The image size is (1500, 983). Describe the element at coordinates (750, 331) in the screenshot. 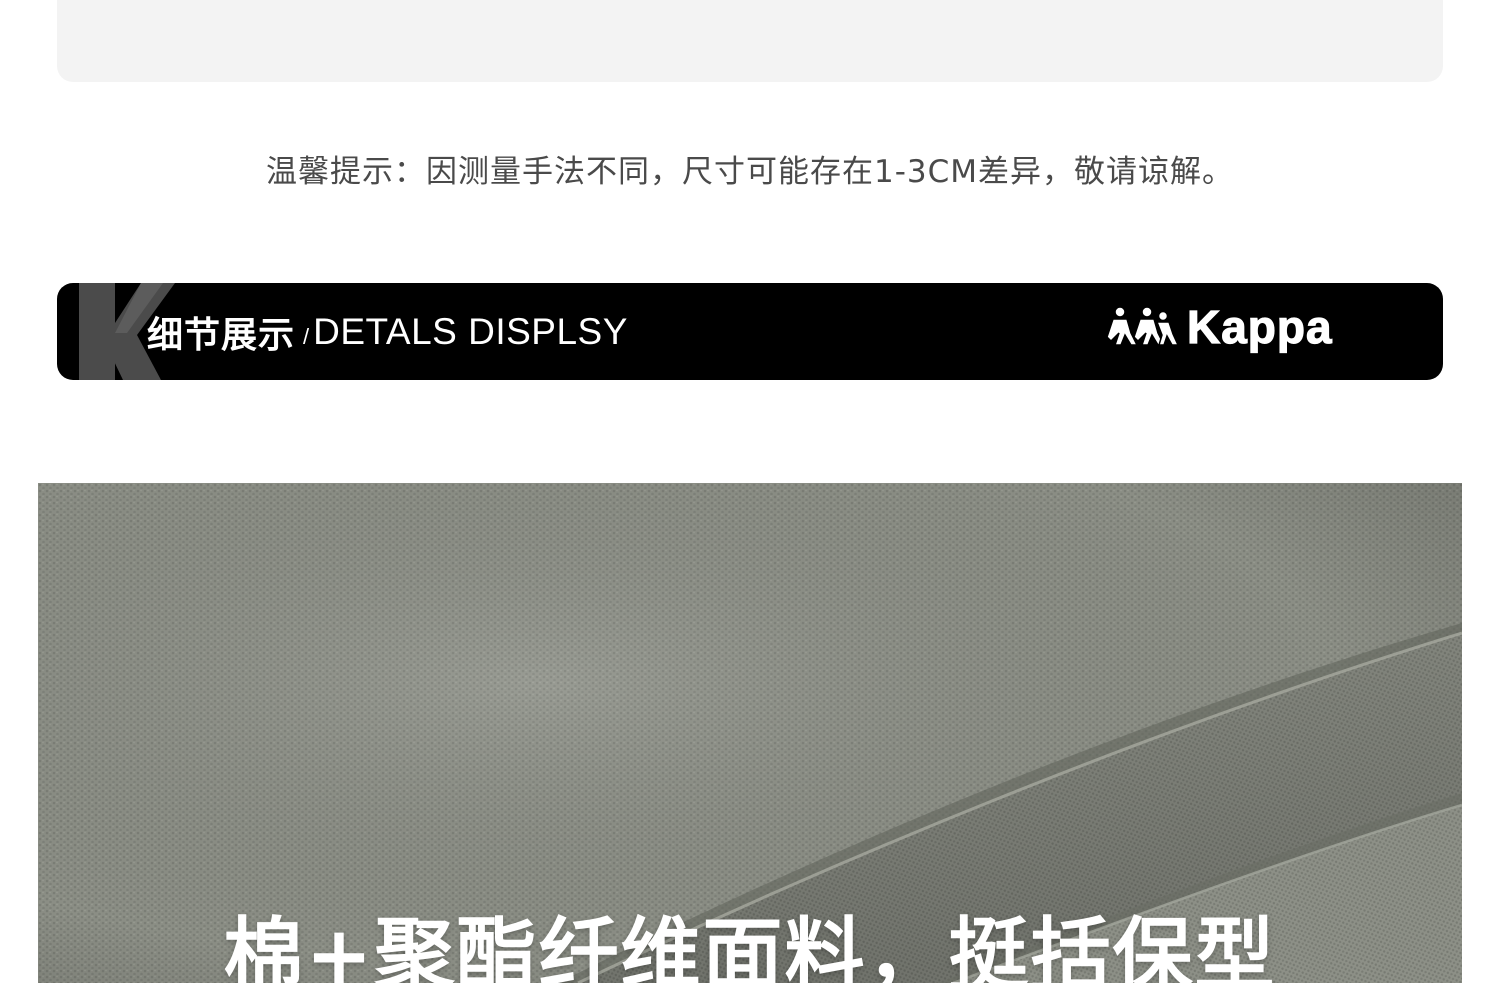

I see `section-banner: 细节展示 / DETALS DISPLSY Kappa` at that location.